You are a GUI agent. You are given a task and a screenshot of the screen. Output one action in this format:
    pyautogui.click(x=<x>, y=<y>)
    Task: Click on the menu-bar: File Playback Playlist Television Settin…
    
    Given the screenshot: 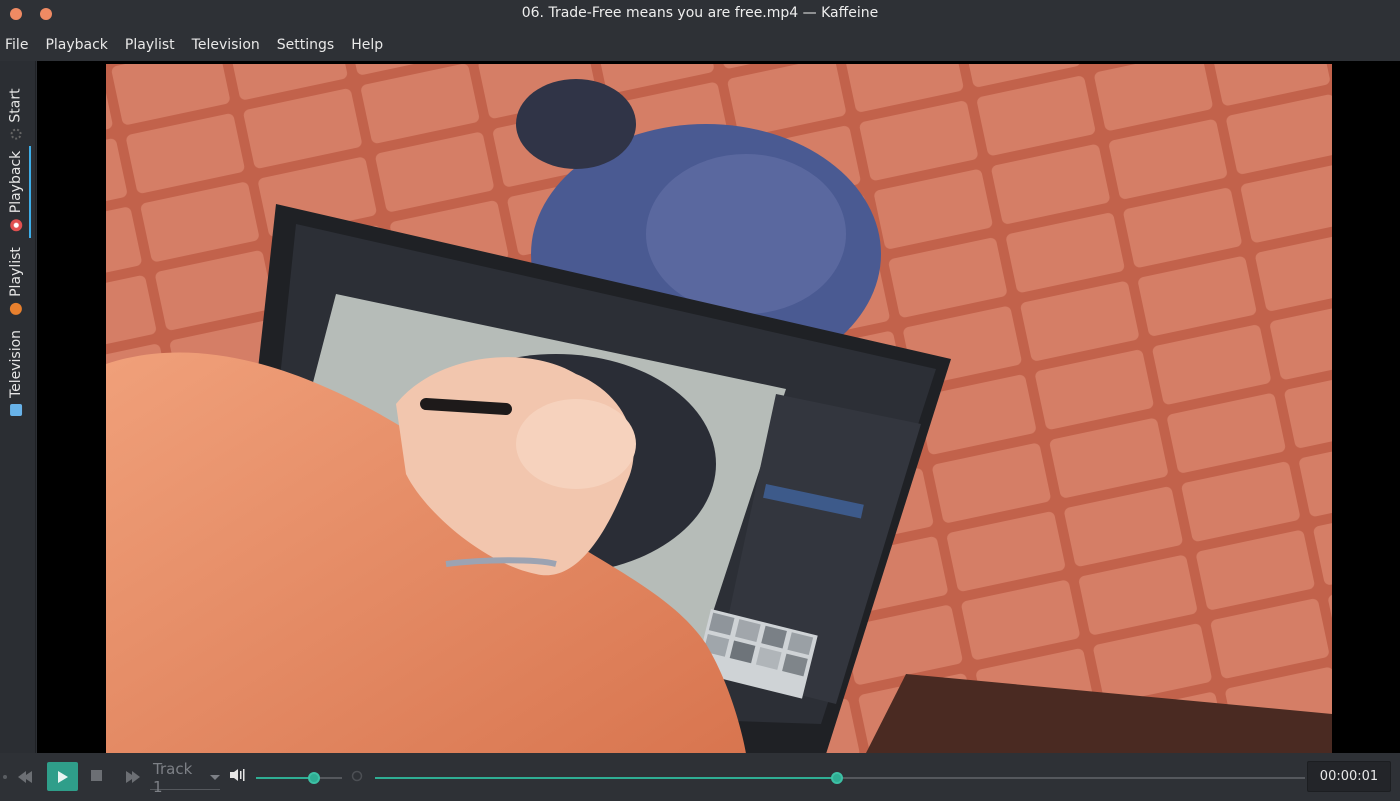 What is the action you would take?
    pyautogui.click(x=700, y=44)
    